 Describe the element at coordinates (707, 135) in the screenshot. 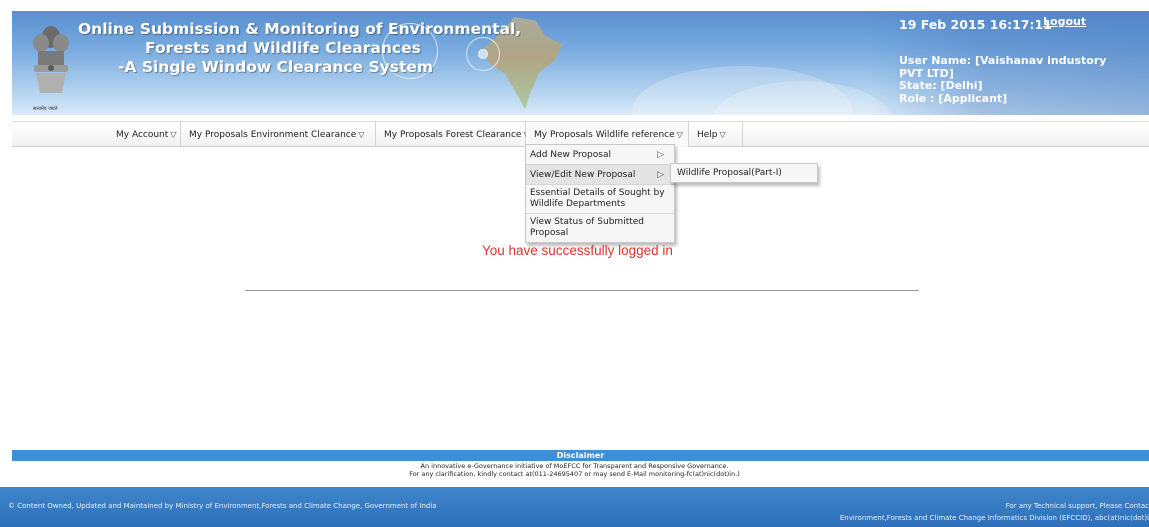

I see `menu-label: Help` at that location.